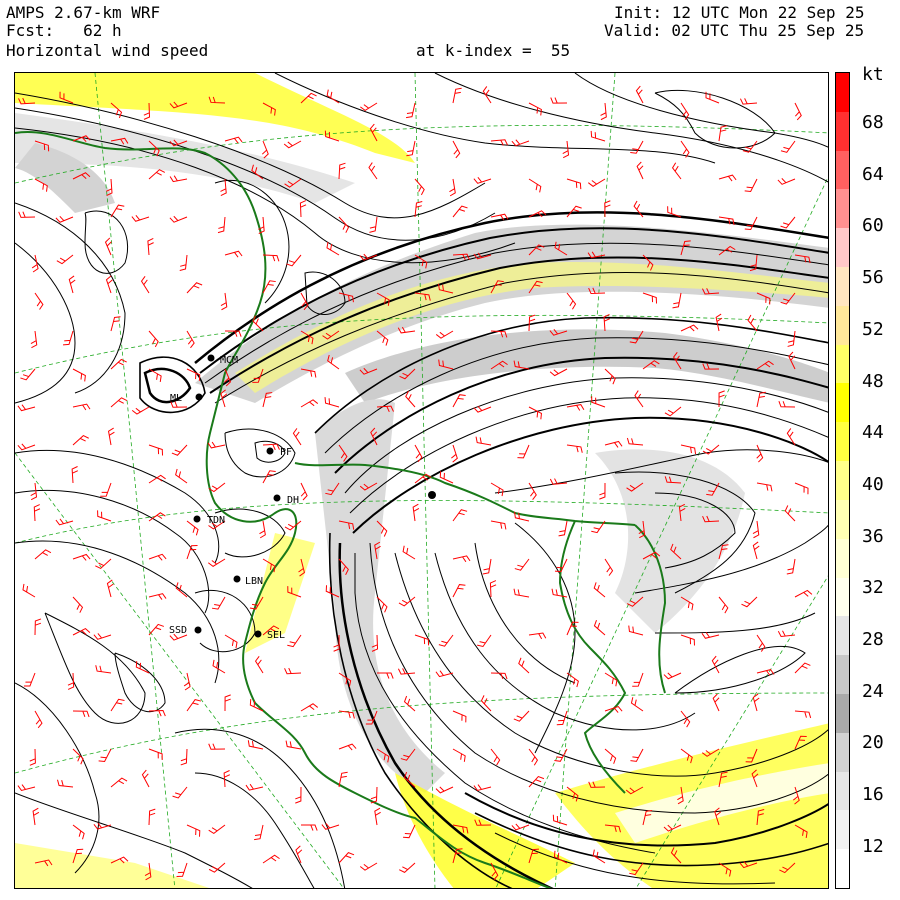 This screenshot has height=900, width=900. Describe the element at coordinates (873, 639) in the screenshot. I see `colorbar-tick-label: 28` at that location.